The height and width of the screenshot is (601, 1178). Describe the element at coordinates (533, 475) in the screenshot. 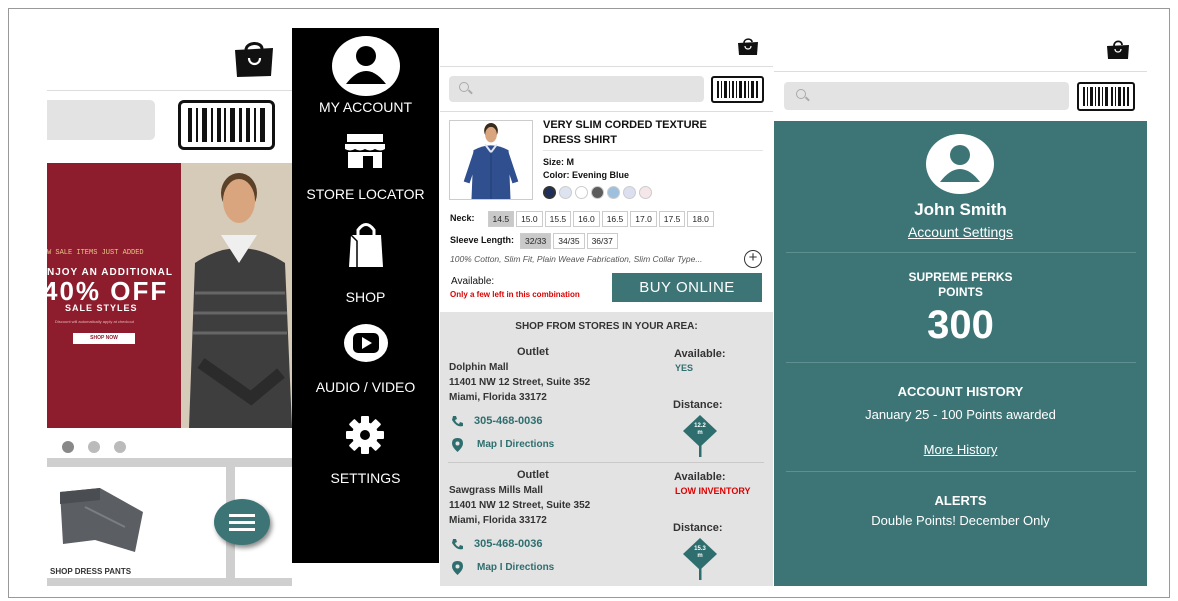

I see `store-type: Outlet` at that location.